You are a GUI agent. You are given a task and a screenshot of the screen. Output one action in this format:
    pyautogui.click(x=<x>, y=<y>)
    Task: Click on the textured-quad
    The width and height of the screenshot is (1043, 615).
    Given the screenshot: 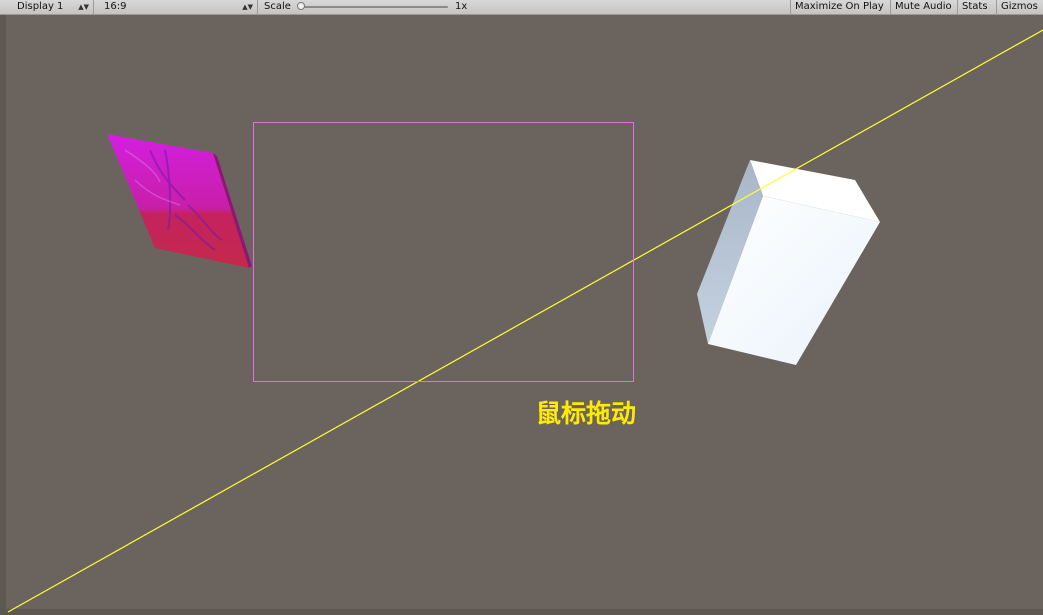 What is the action you would take?
    pyautogui.click(x=179, y=201)
    